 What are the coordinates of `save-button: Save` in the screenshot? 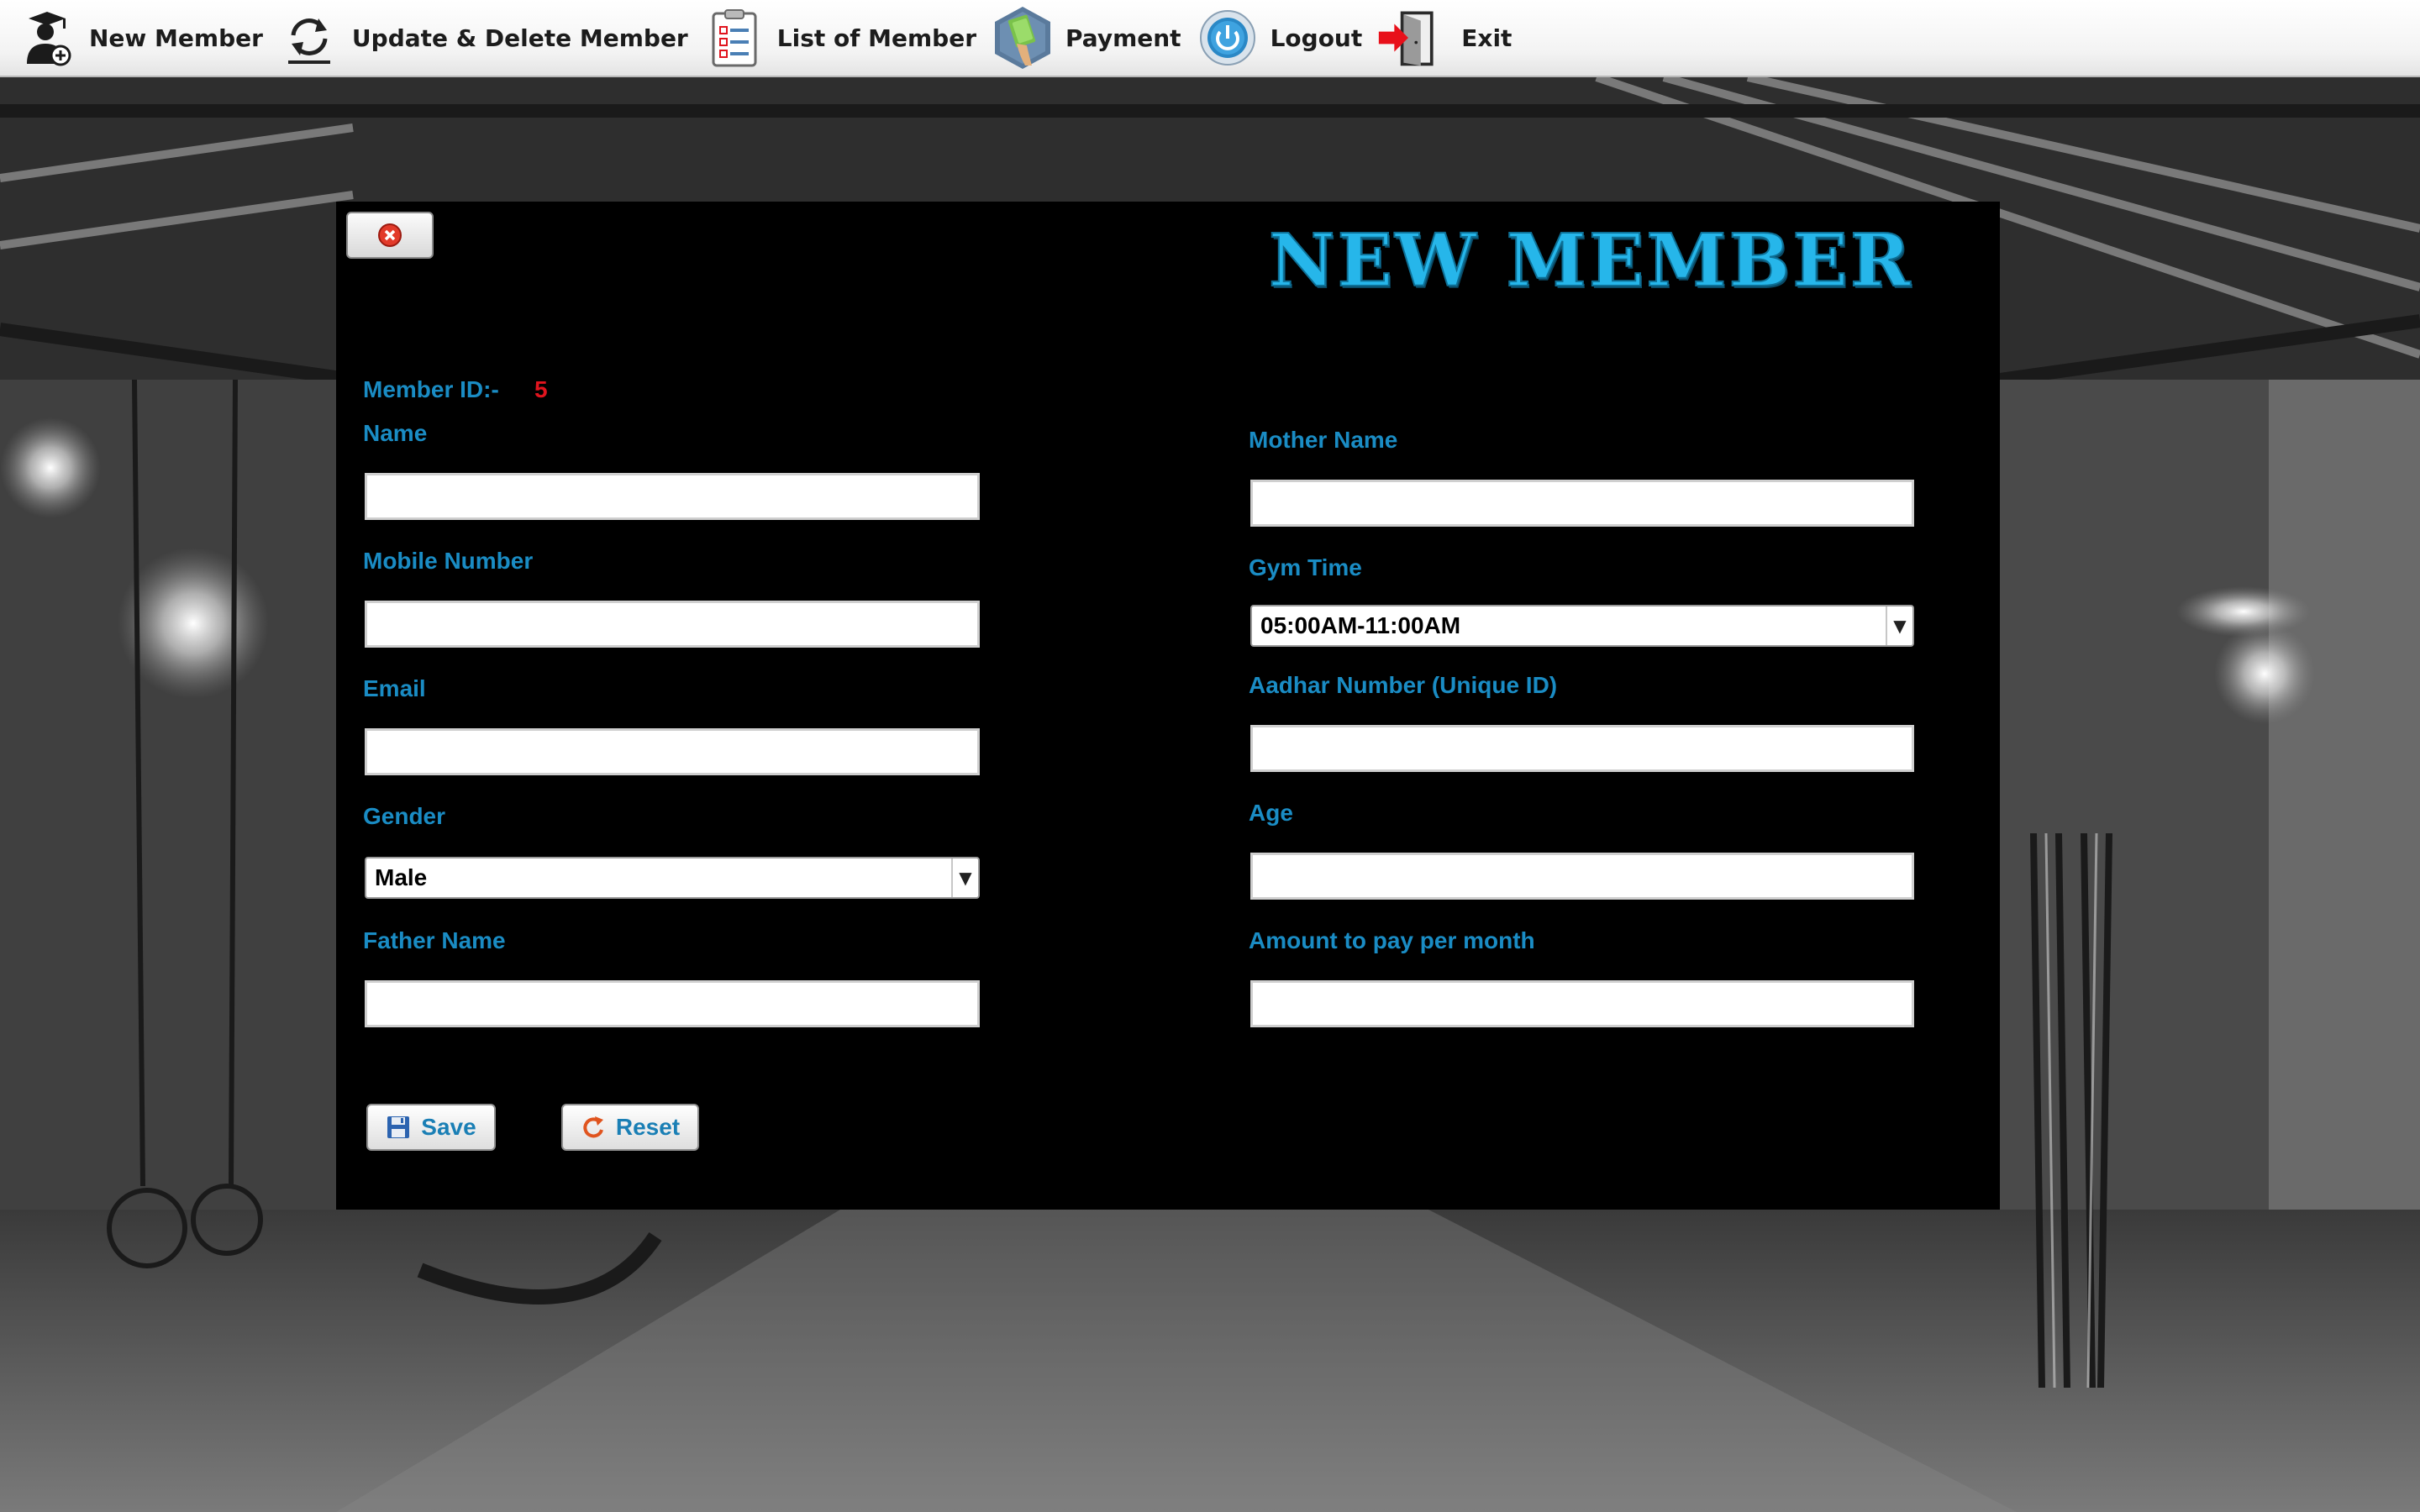 It's located at (431, 1127).